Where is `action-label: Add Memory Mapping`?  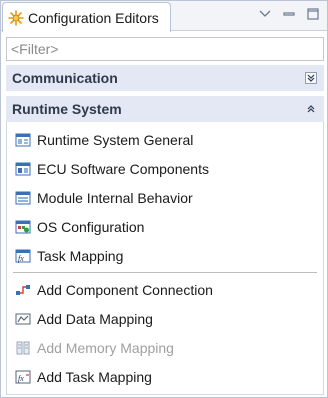 action-label: Add Memory Mapping is located at coordinates (105, 347).